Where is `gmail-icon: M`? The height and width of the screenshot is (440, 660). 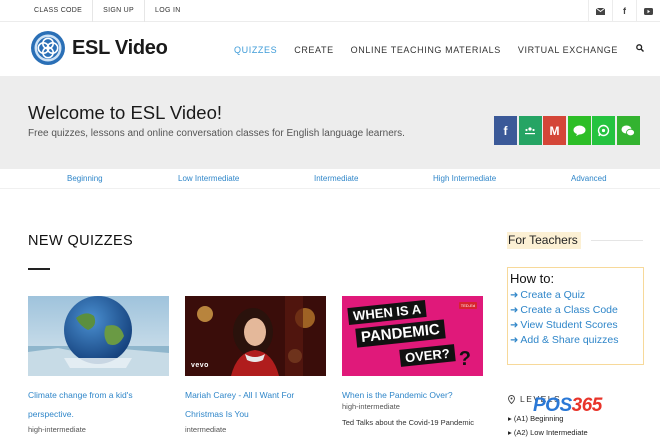
gmail-icon: M is located at coordinates (554, 130).